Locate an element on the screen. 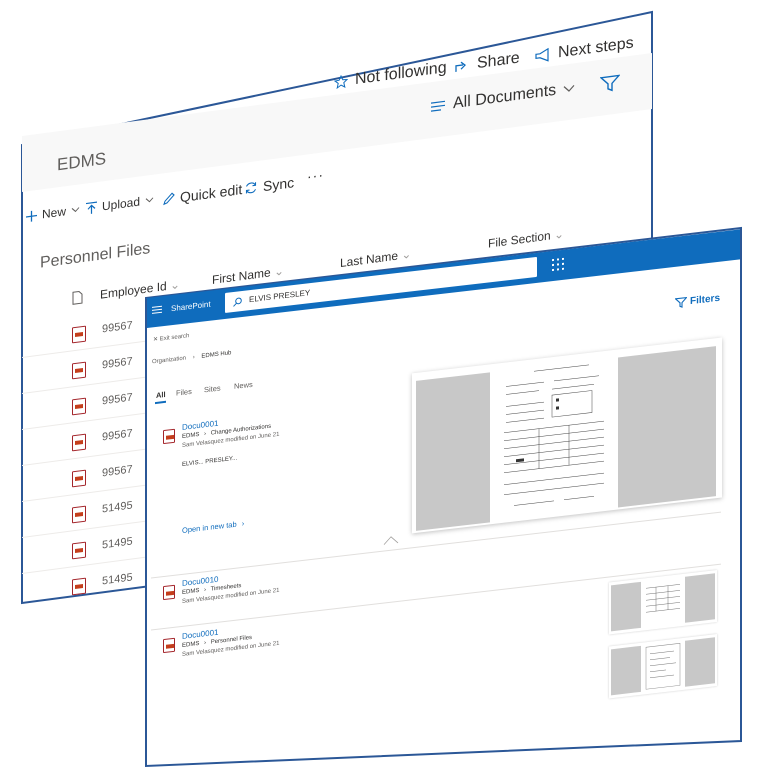  waffle-icon is located at coordinates (558, 264).